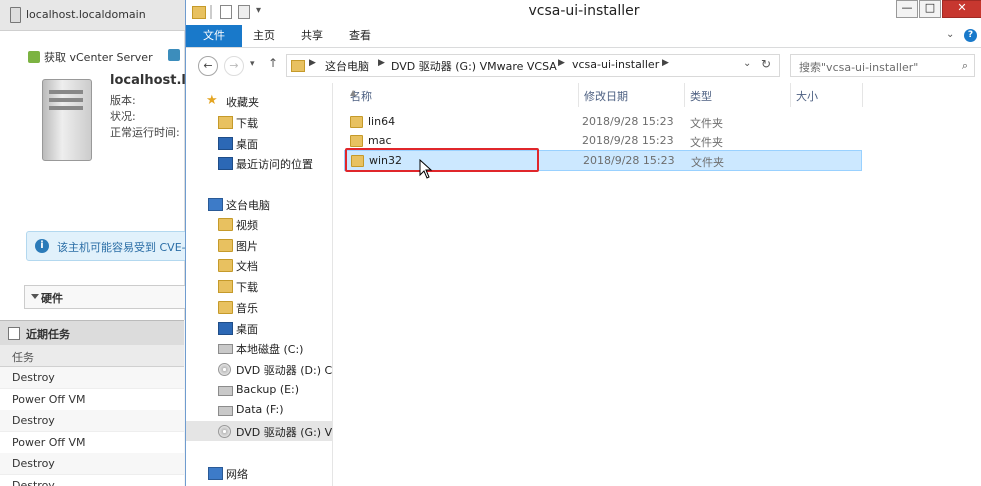 Image resolution: width=981 pixels, height=486 pixels. I want to click on nav-pc-item: DVD 驱动器 (G:) VM, so click(259, 431).